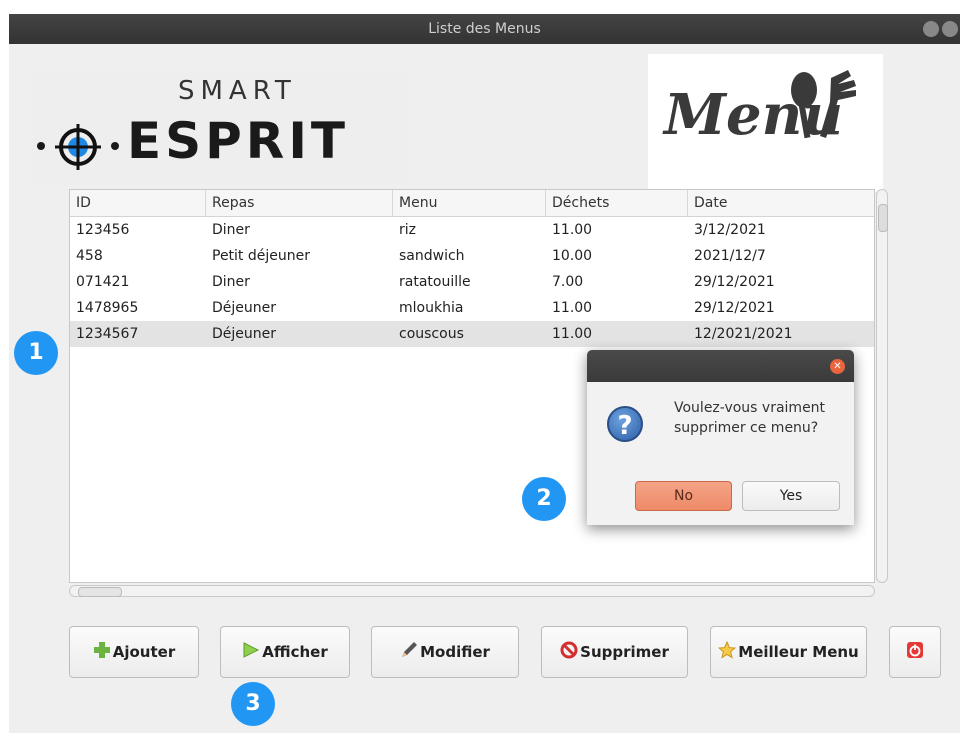  I want to click on modifier-label: Modifier, so click(455, 652).